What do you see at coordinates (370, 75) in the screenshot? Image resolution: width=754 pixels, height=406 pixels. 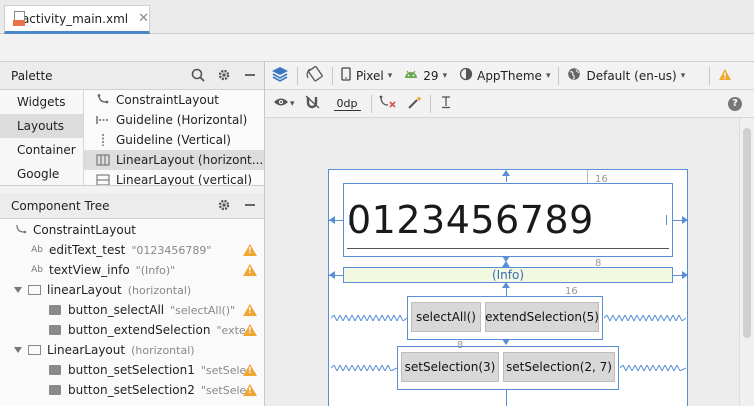 I see `device-label: Pixel` at bounding box center [370, 75].